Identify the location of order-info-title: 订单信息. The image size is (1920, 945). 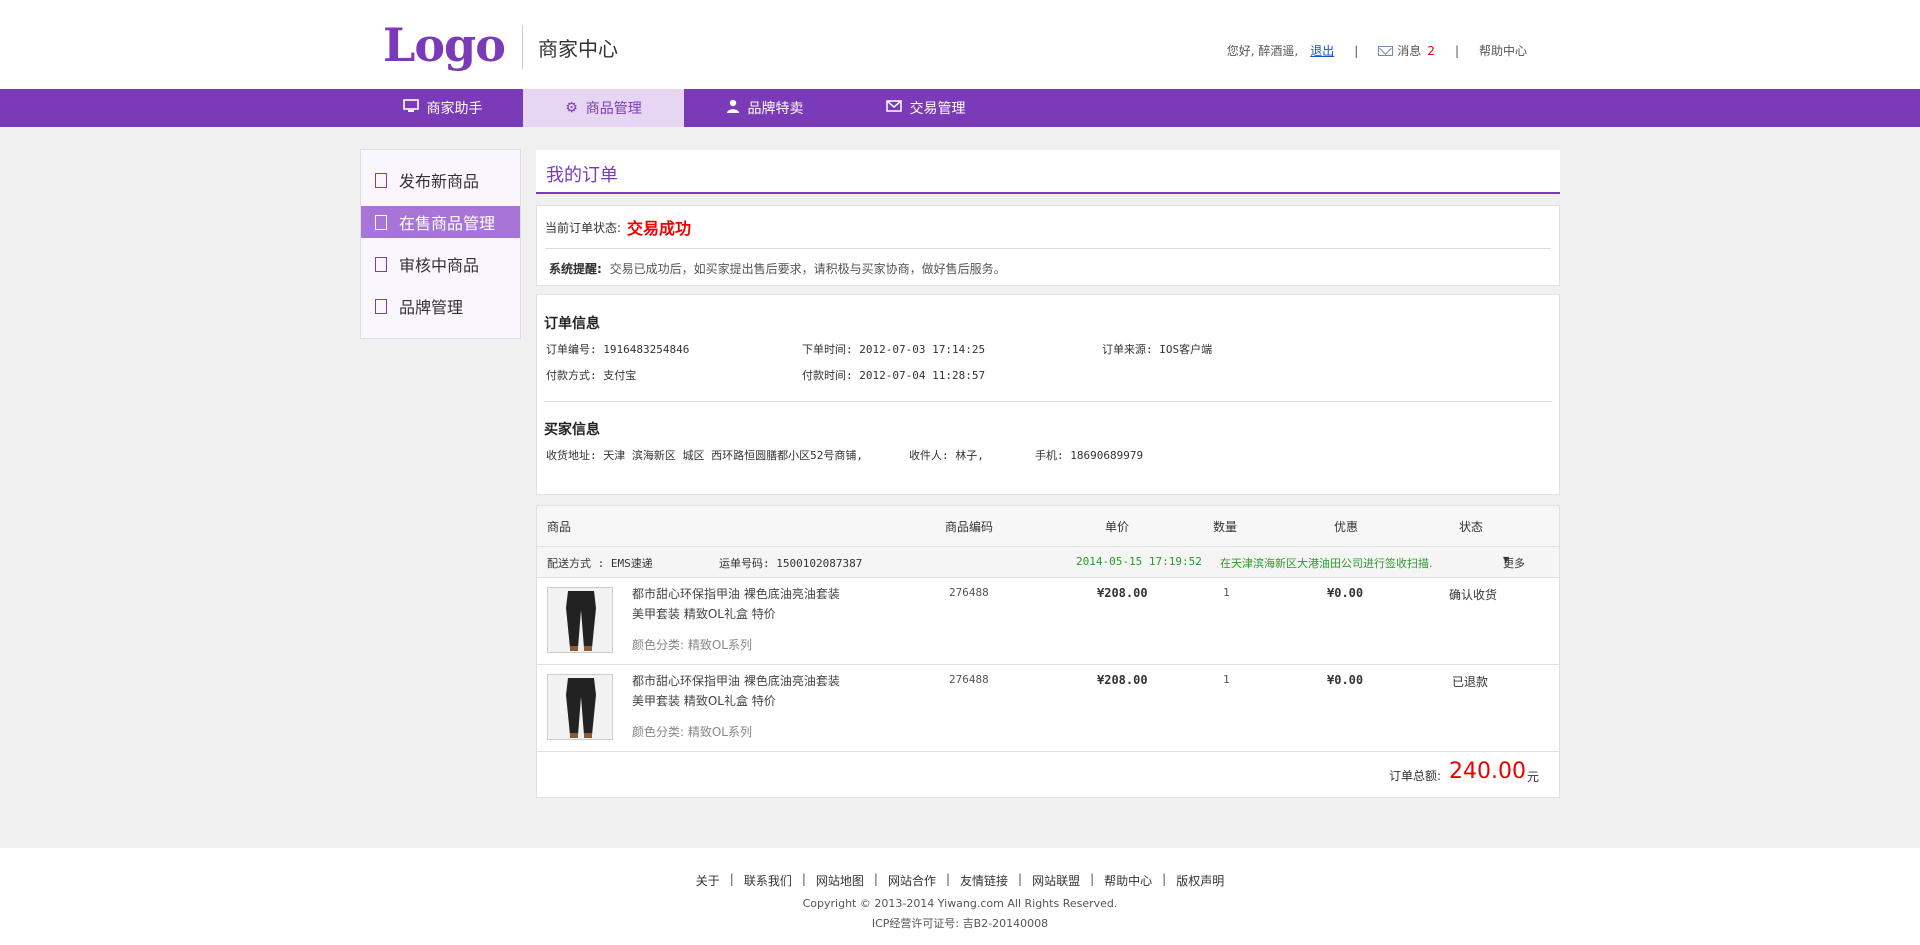
(572, 324).